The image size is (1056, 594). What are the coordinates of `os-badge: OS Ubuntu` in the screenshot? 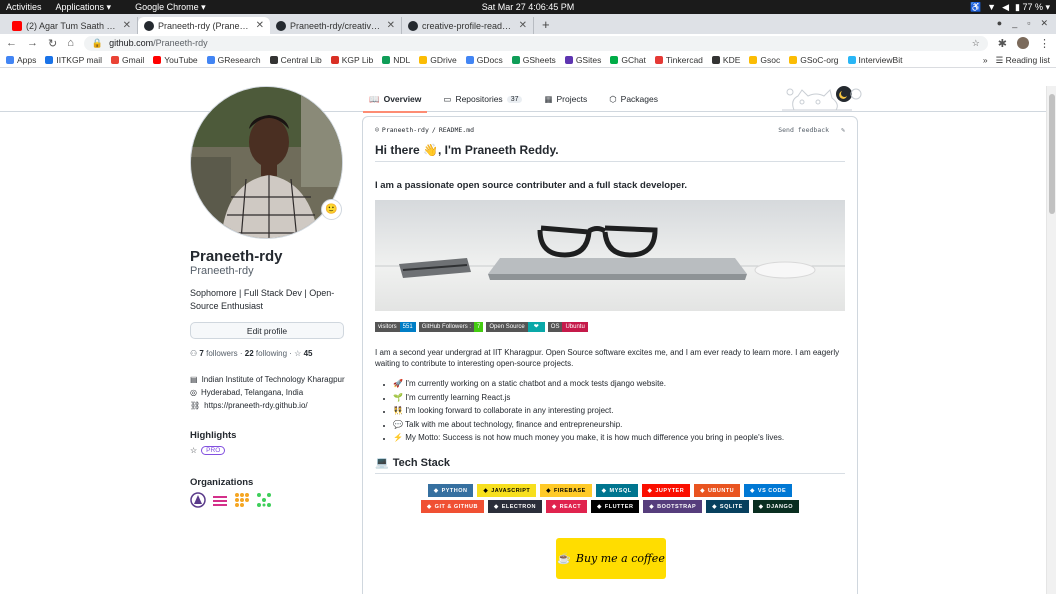 It's located at (567, 327).